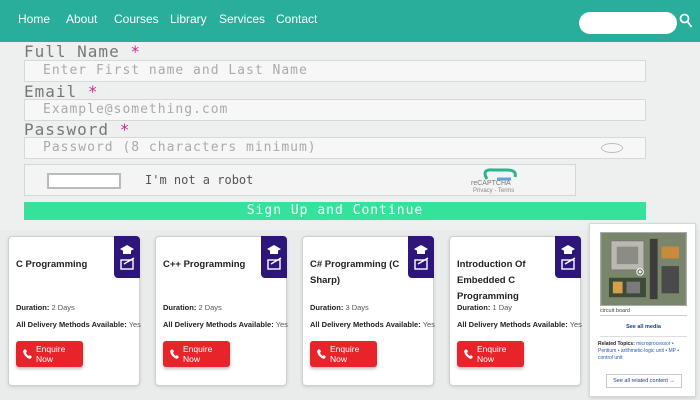  What do you see at coordinates (84, 181) in the screenshot?
I see `captcha-checkbox` at bounding box center [84, 181].